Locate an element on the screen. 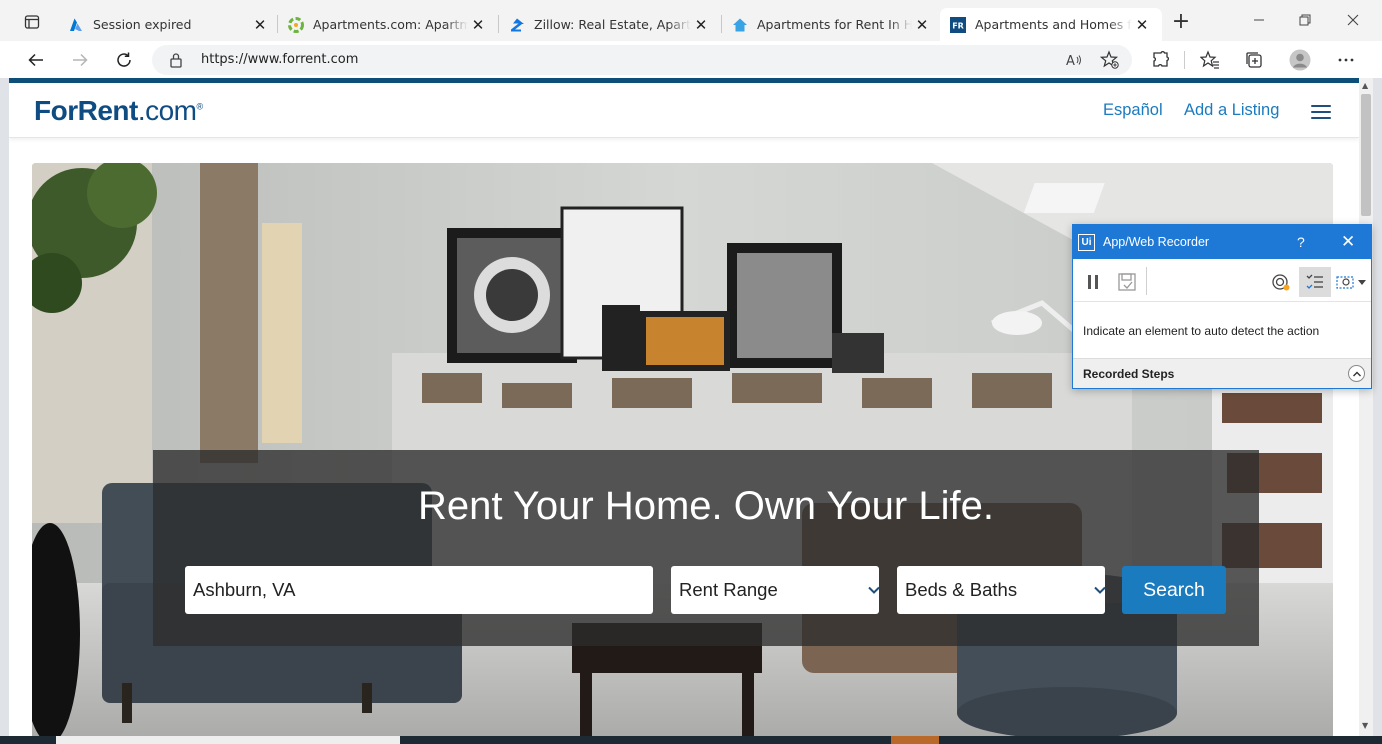  search-button: Search is located at coordinates (1174, 590).